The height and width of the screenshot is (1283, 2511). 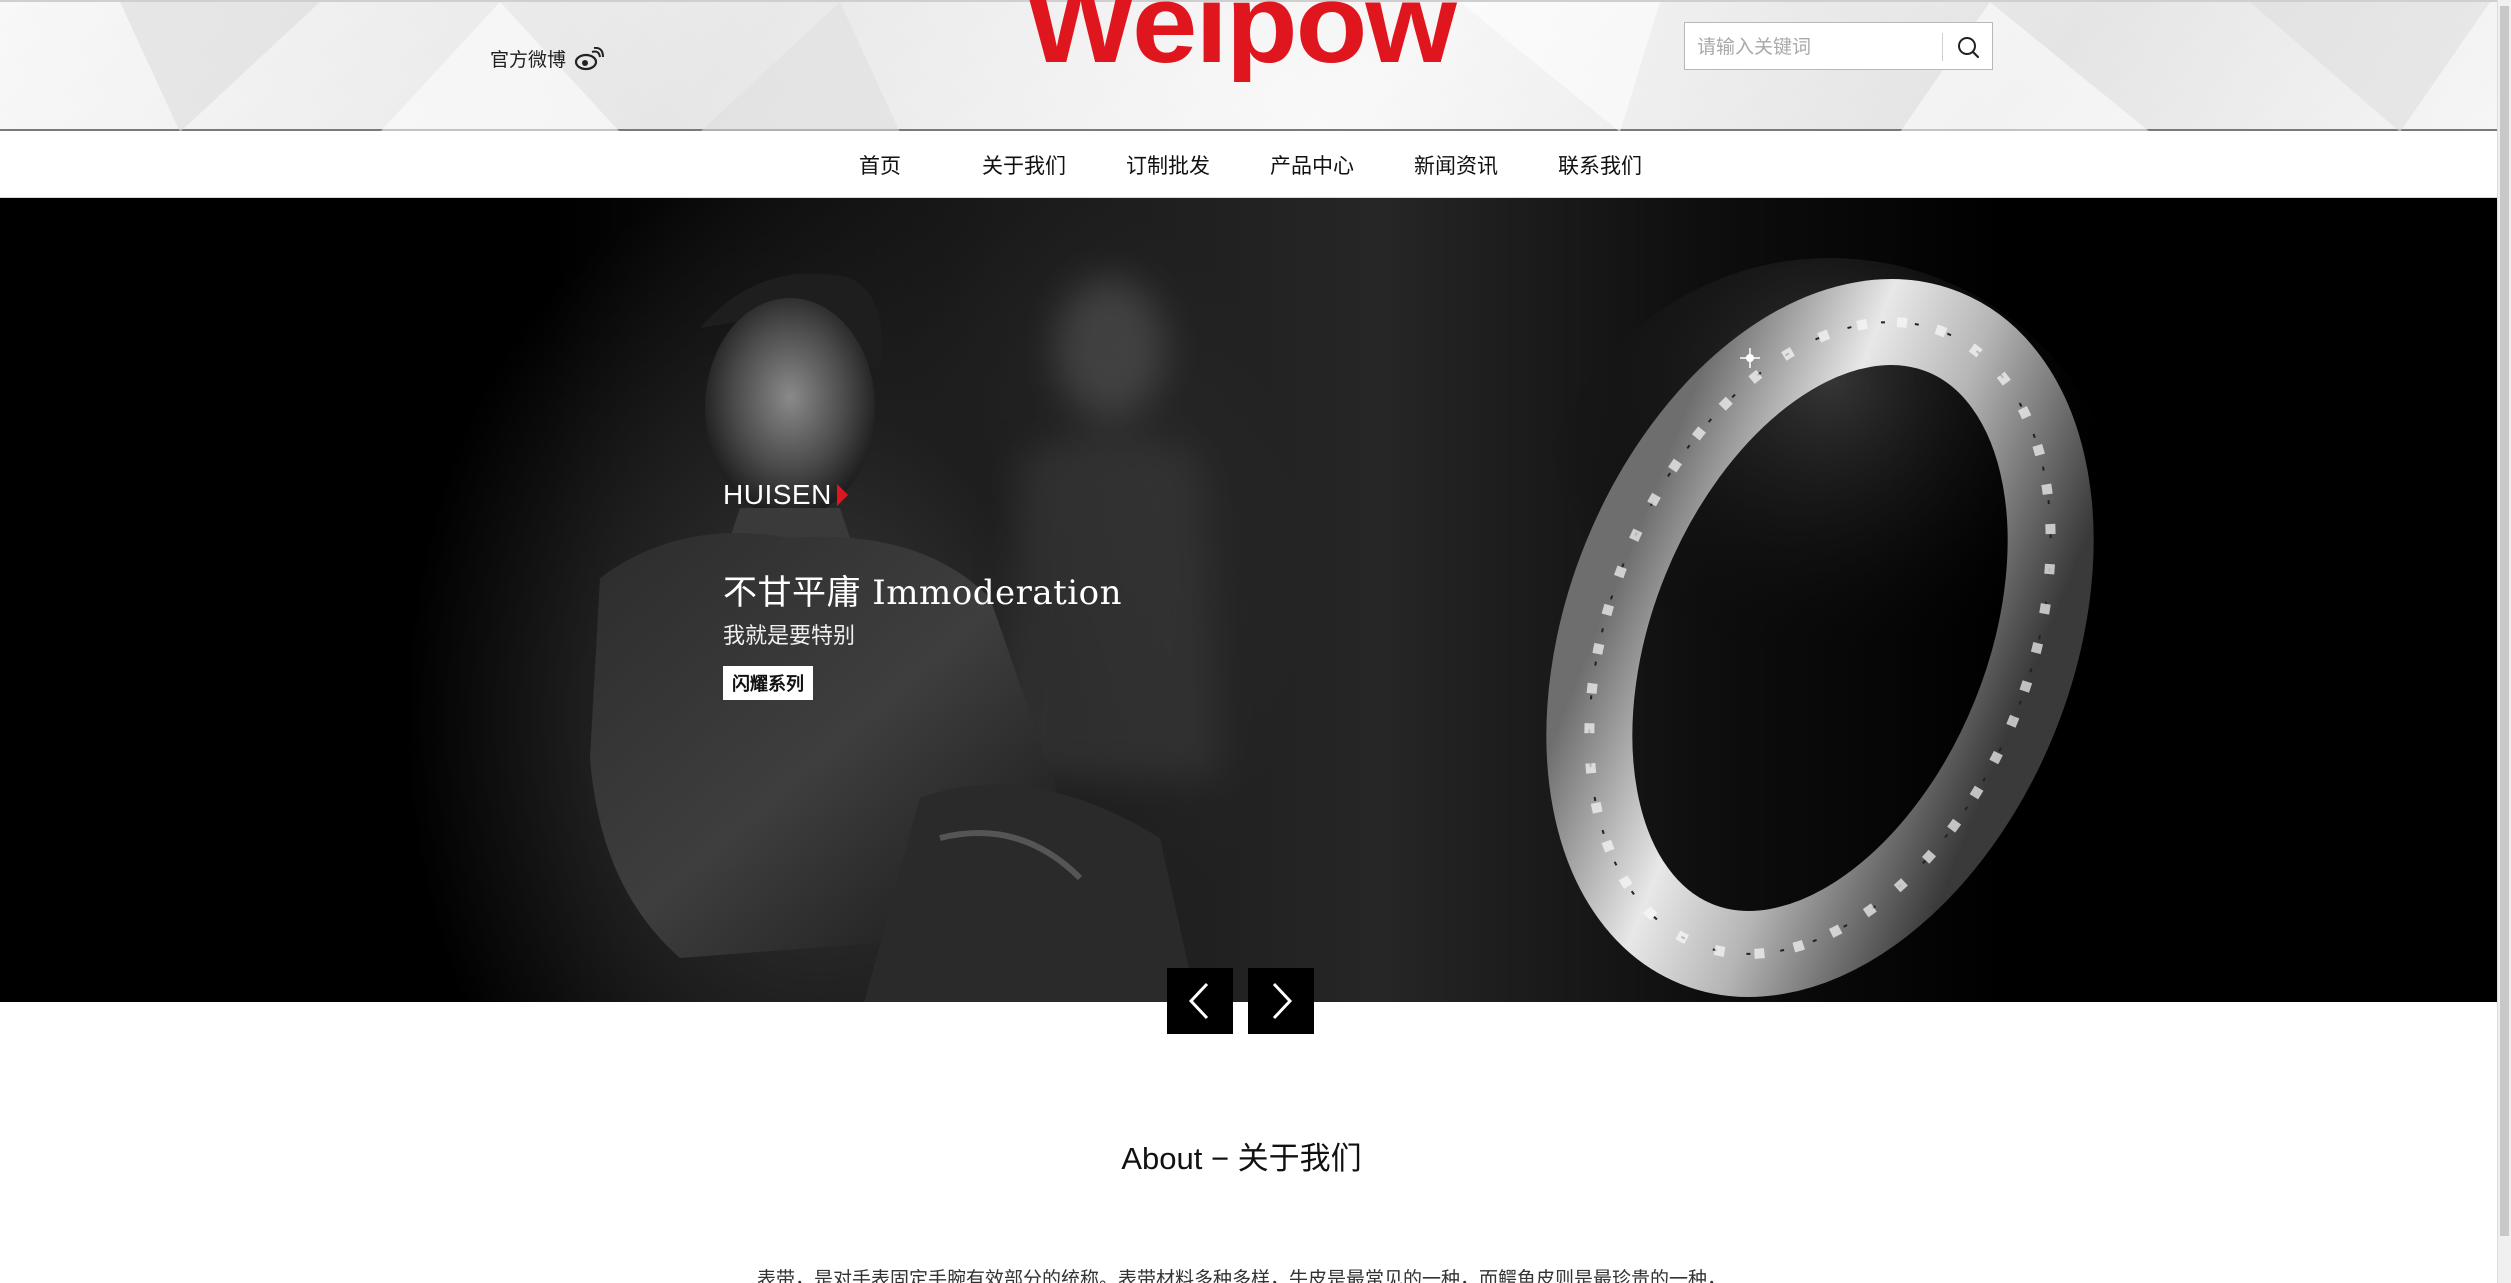 I want to click on series-button: 闪耀系列, so click(x=768, y=683).